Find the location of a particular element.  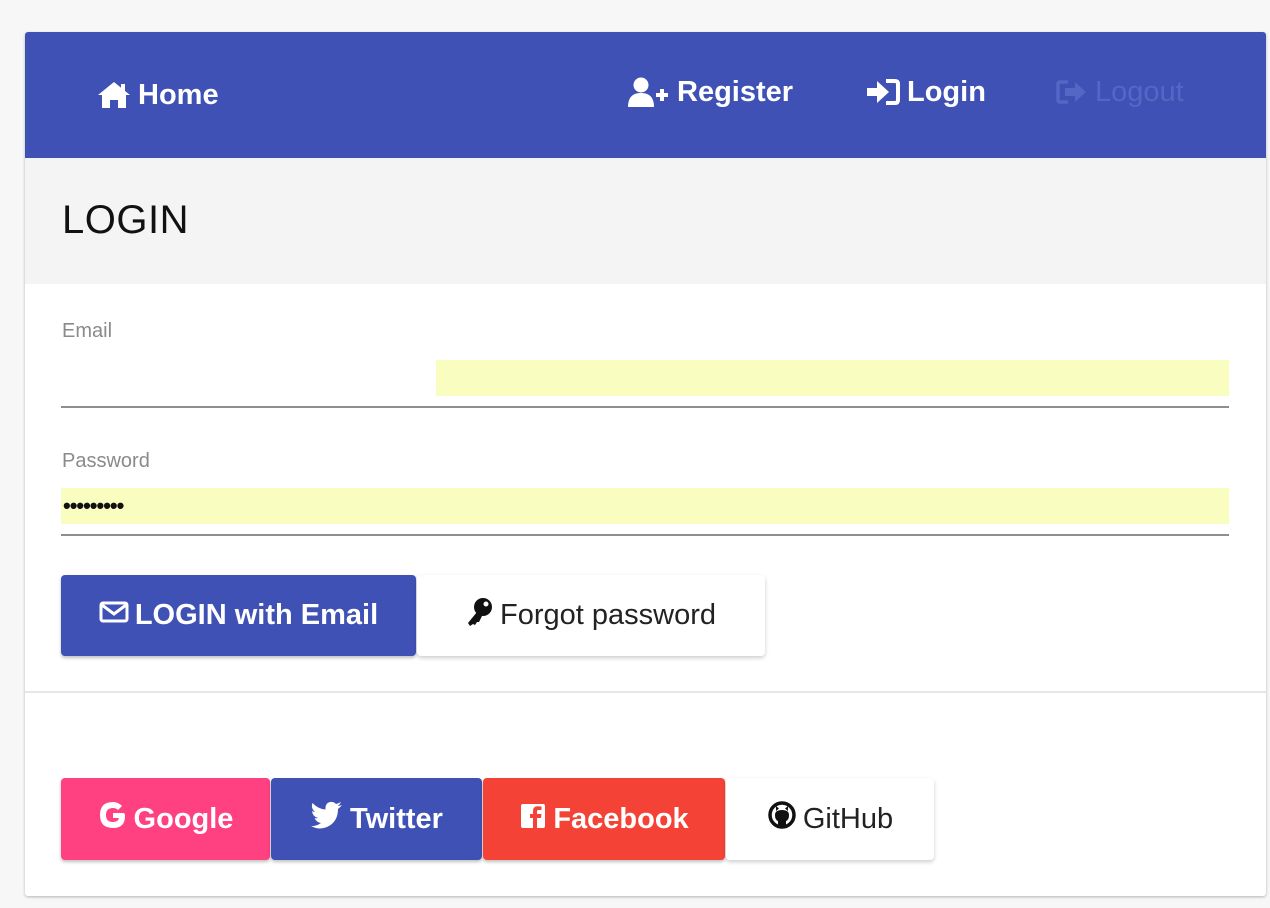

google-icon is located at coordinates (113, 819).